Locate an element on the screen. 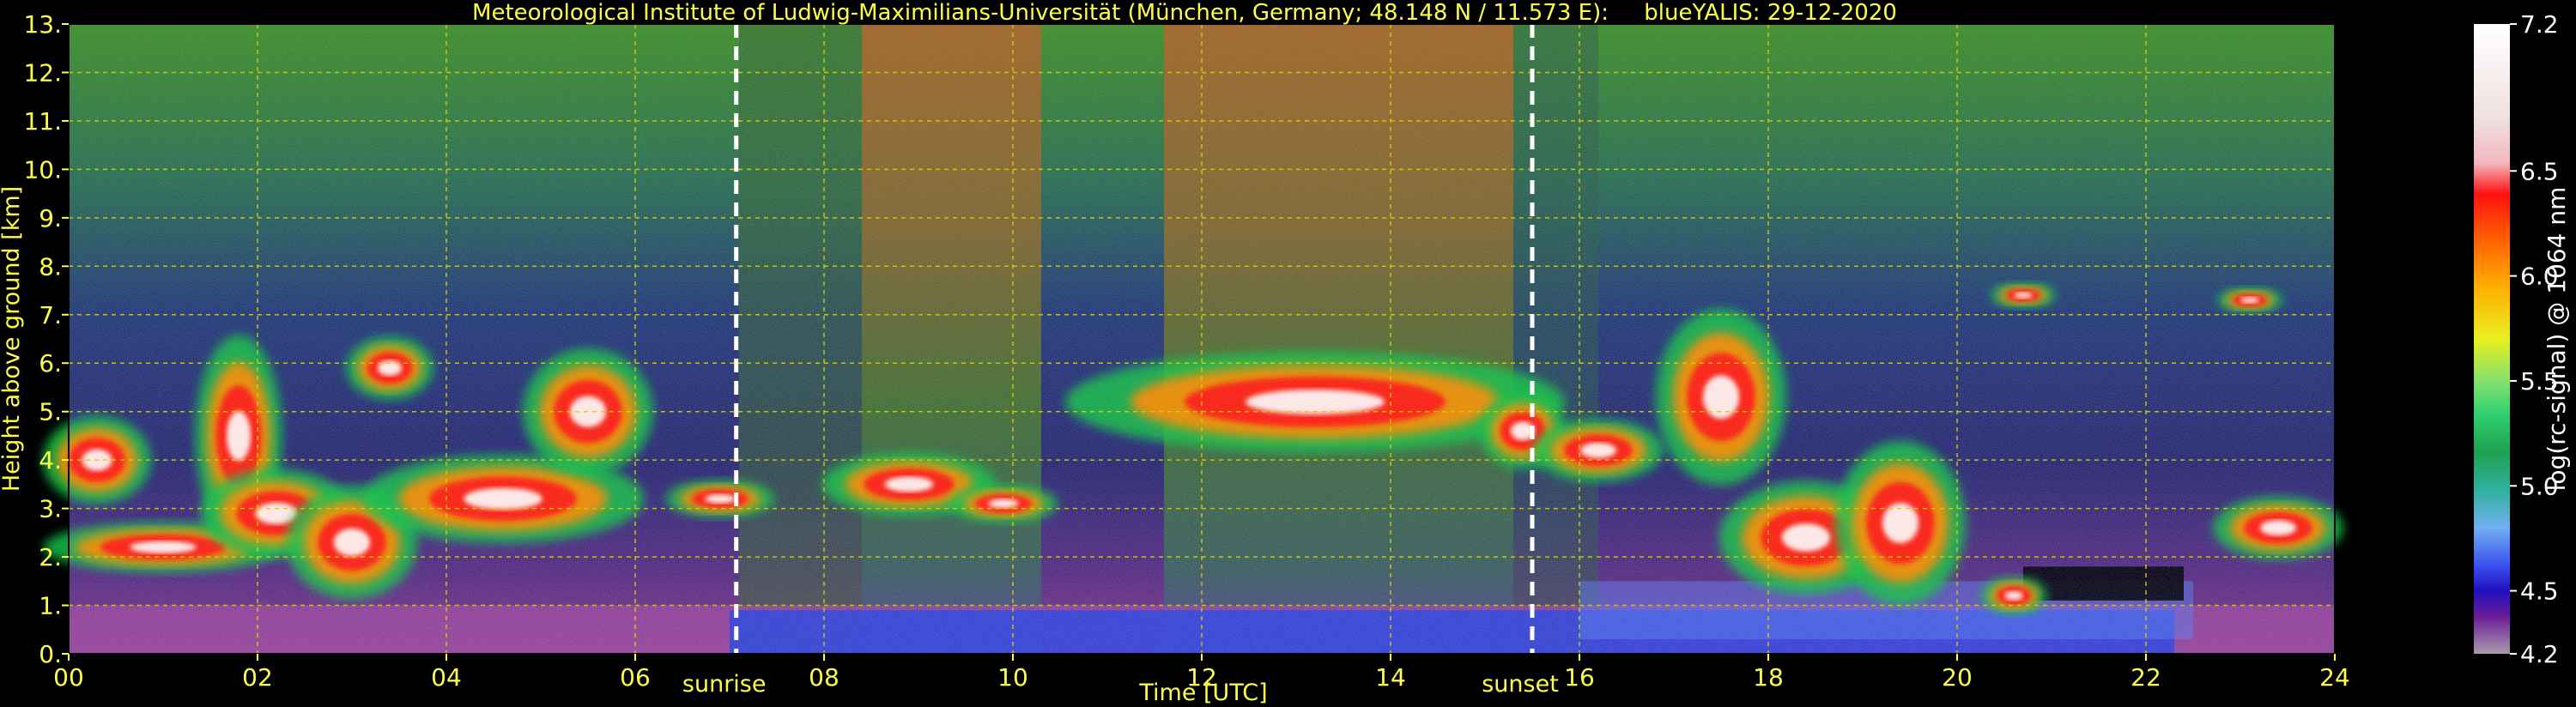 This screenshot has width=2576, height=707. marker-label-sunset: sunset is located at coordinates (1520, 684).